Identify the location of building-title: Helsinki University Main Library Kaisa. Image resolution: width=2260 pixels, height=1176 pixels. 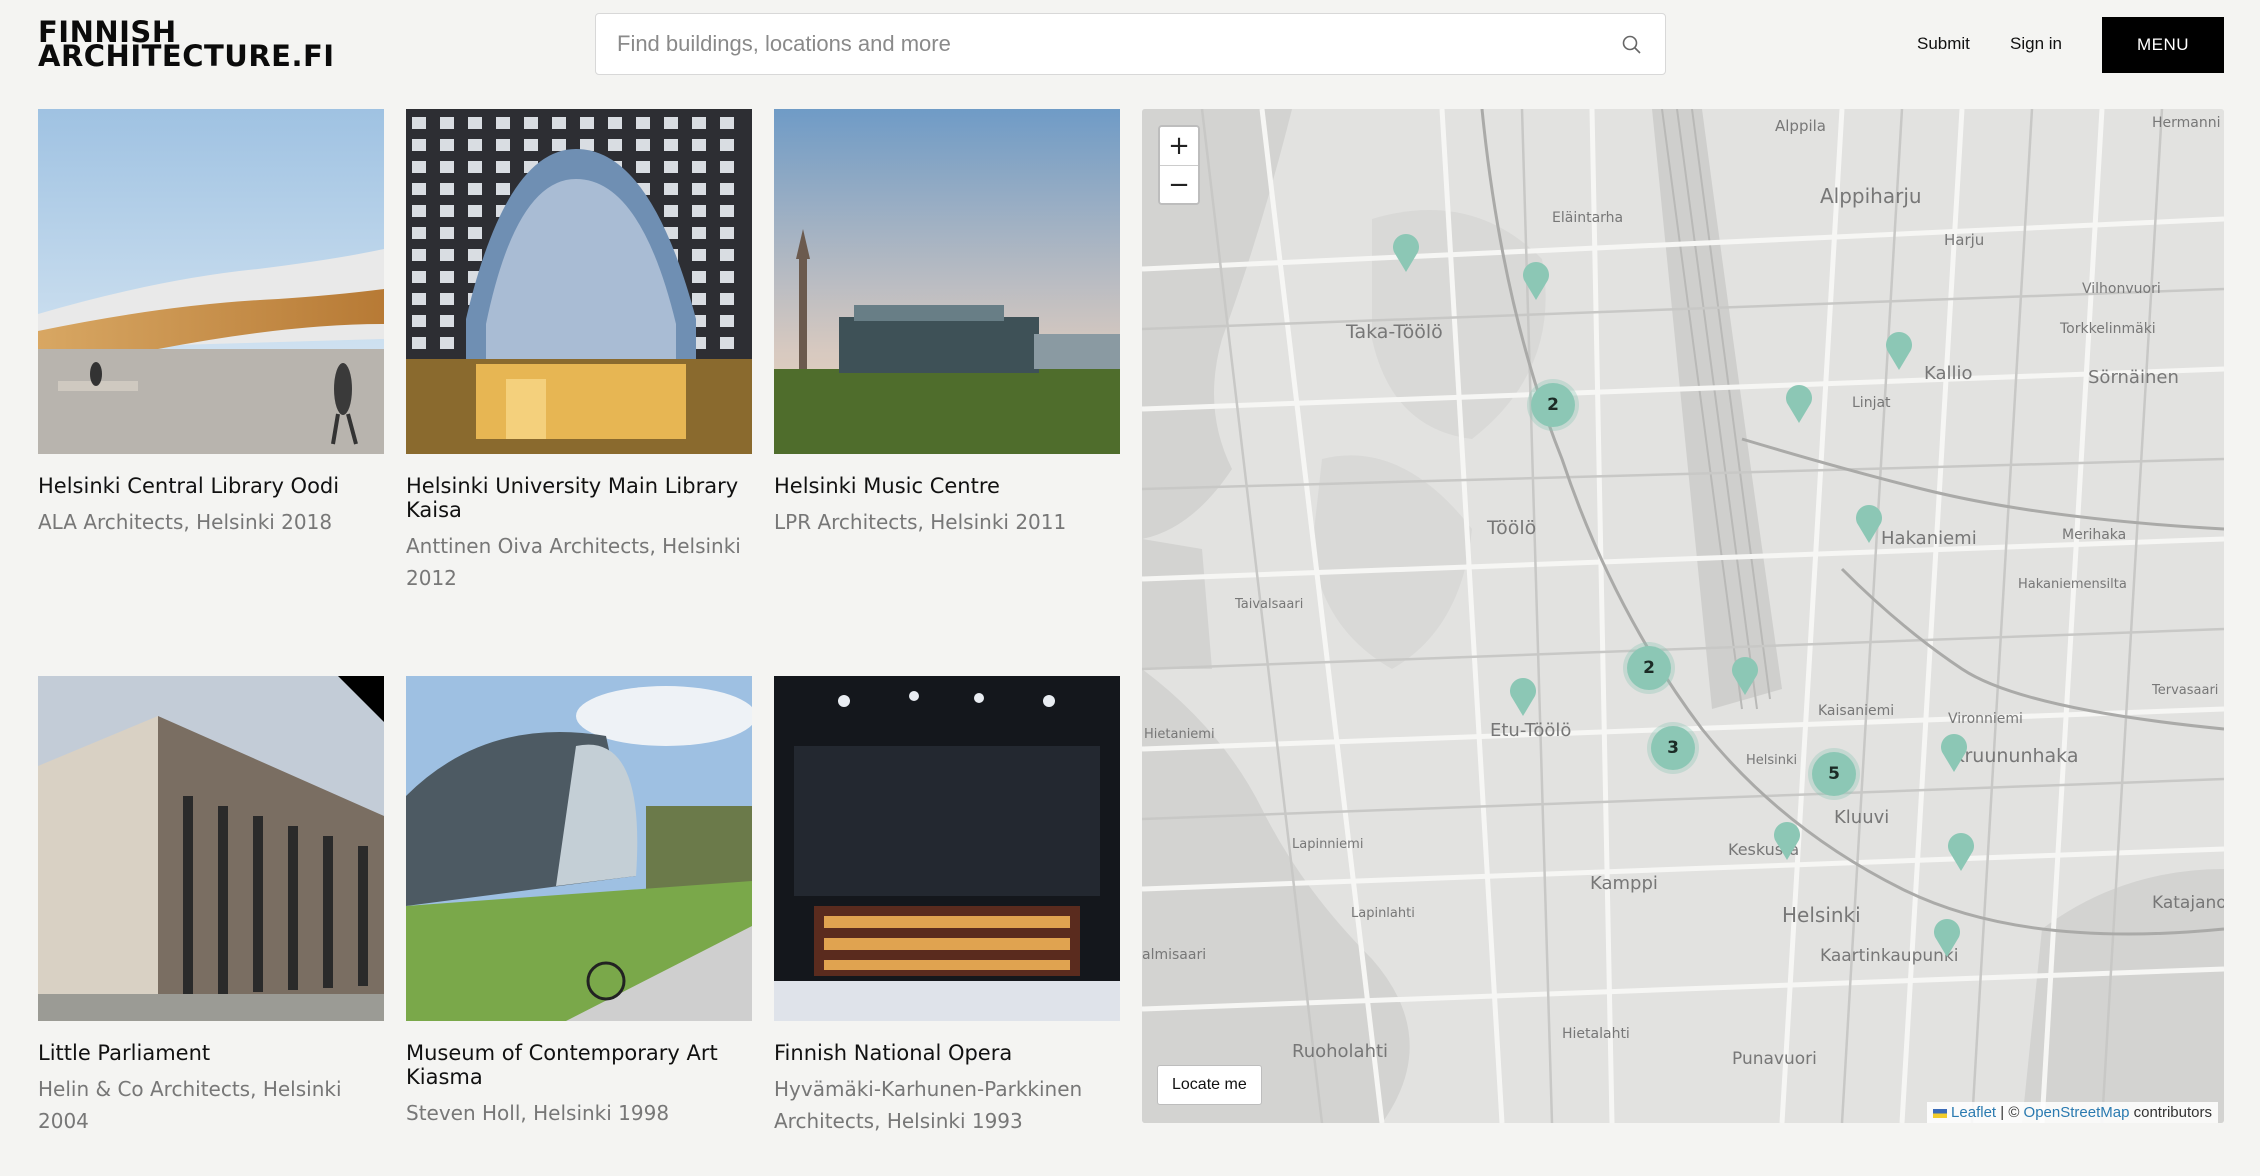
(579, 498).